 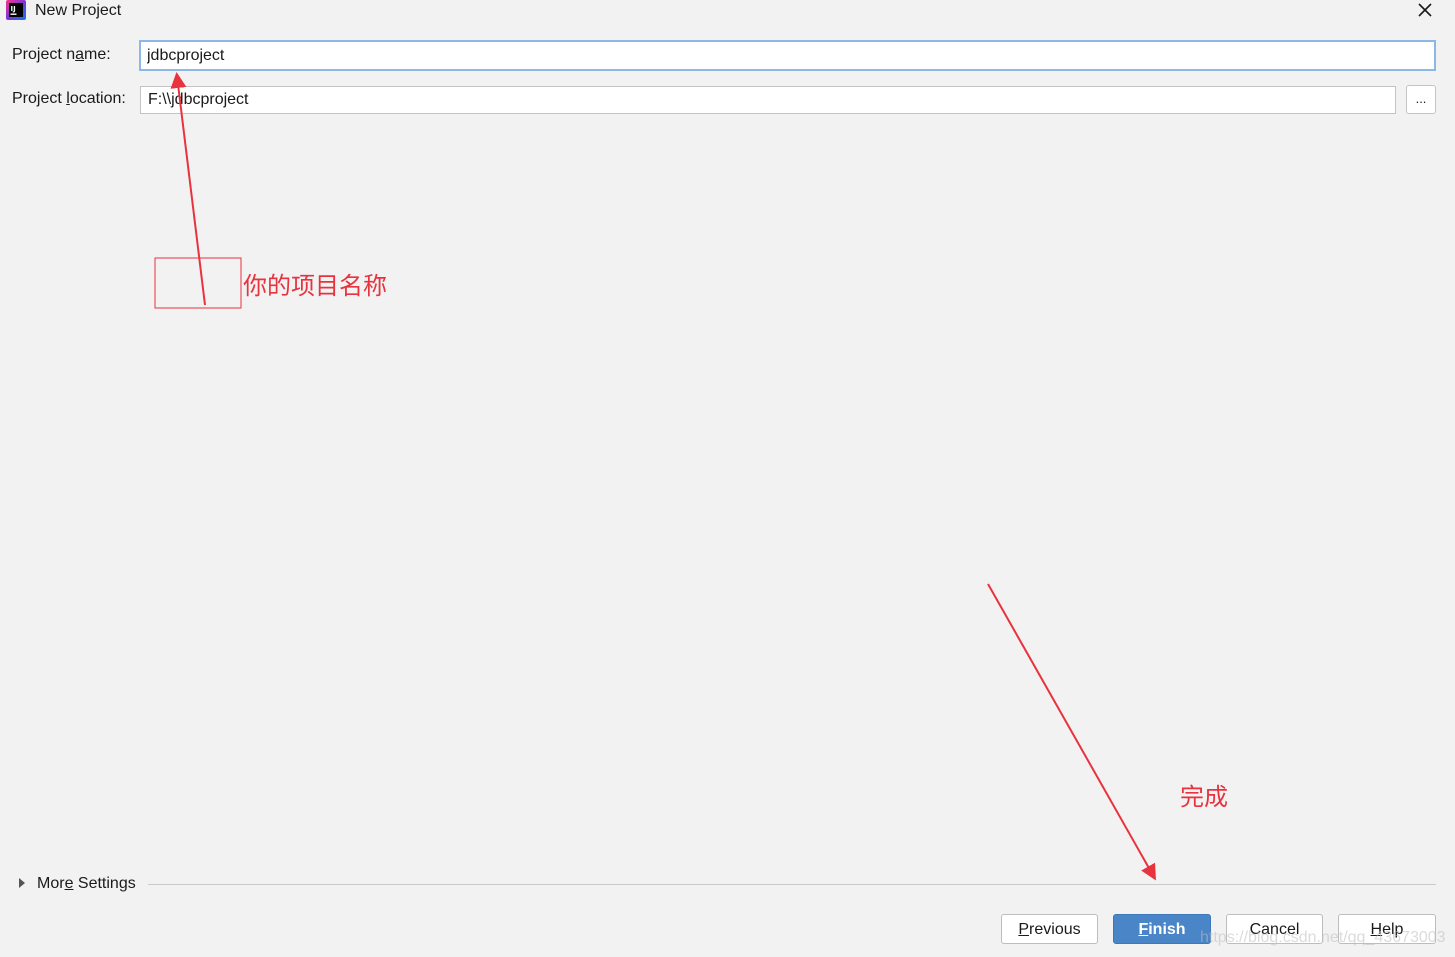 What do you see at coordinates (69, 98) in the screenshot?
I see `project-location-label: Project location:` at bounding box center [69, 98].